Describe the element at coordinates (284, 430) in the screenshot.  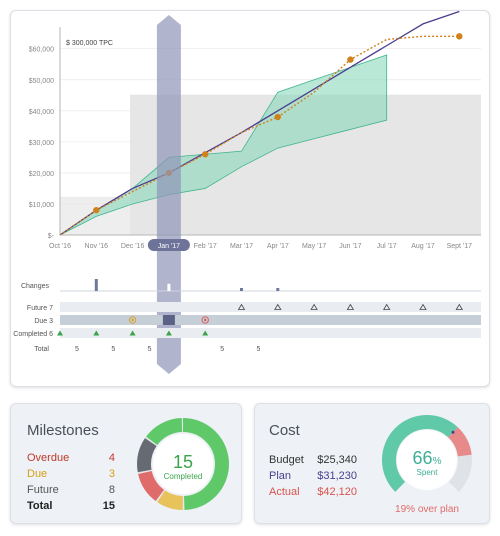
I see `cost-title: Cost` at that location.